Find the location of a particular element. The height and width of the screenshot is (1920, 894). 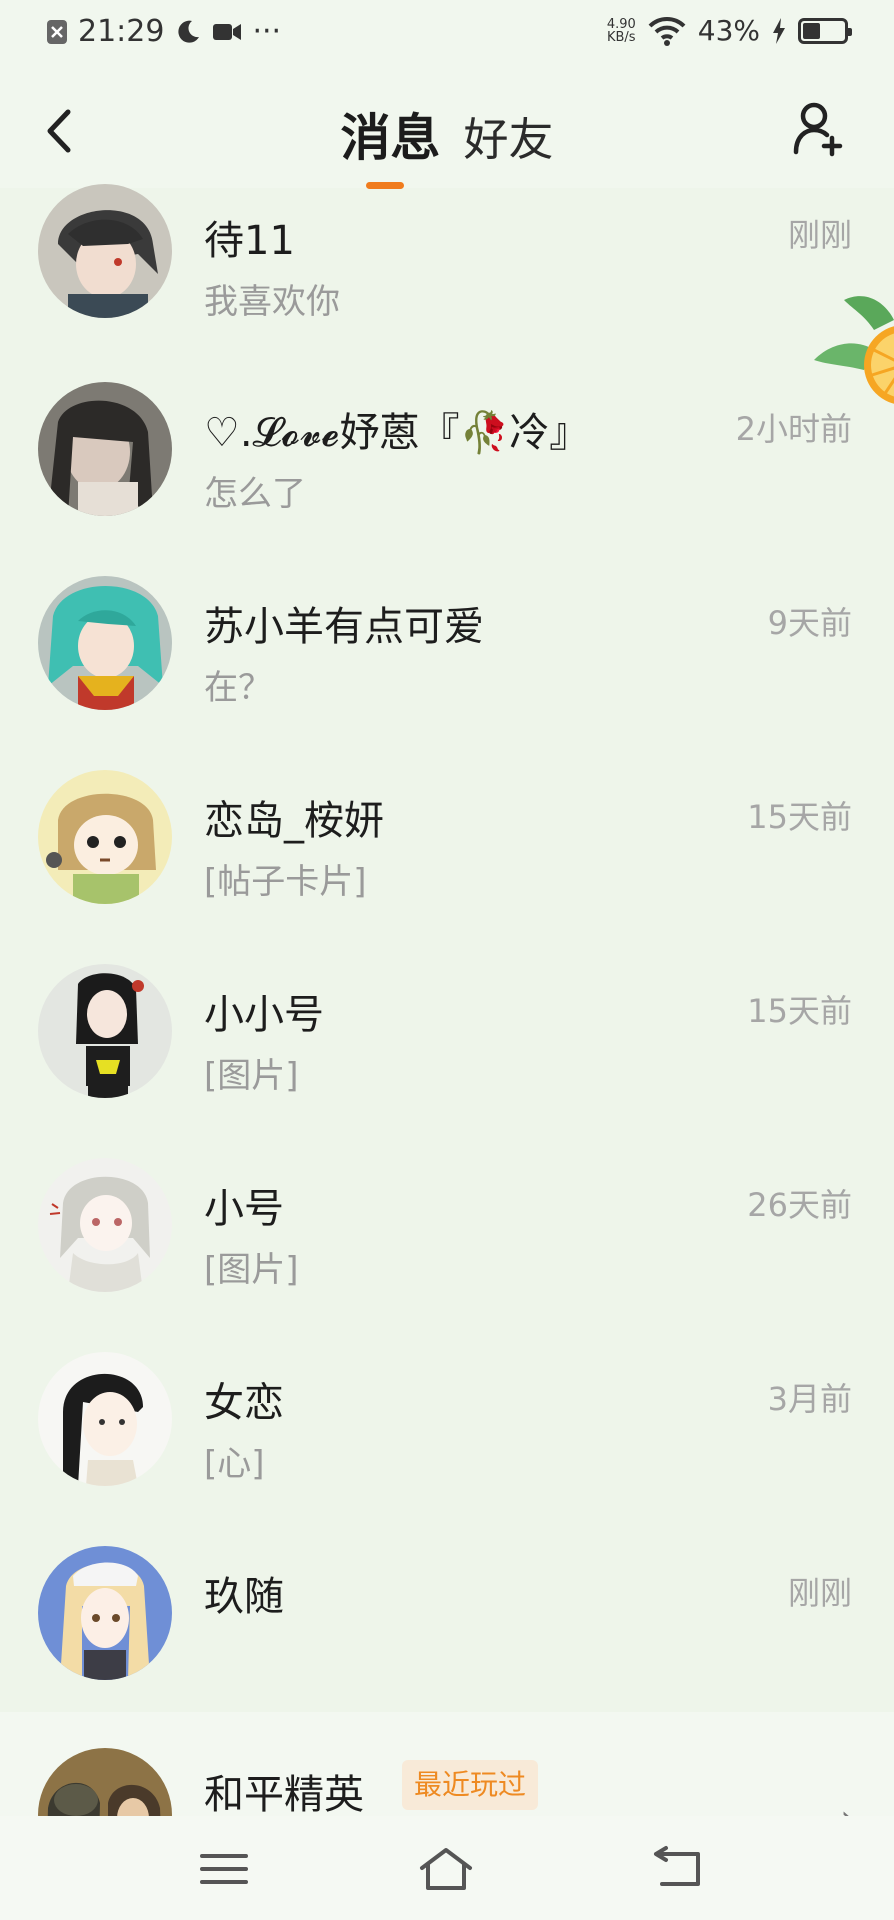

net-speed-unit: KB/s is located at coordinates (621, 37).